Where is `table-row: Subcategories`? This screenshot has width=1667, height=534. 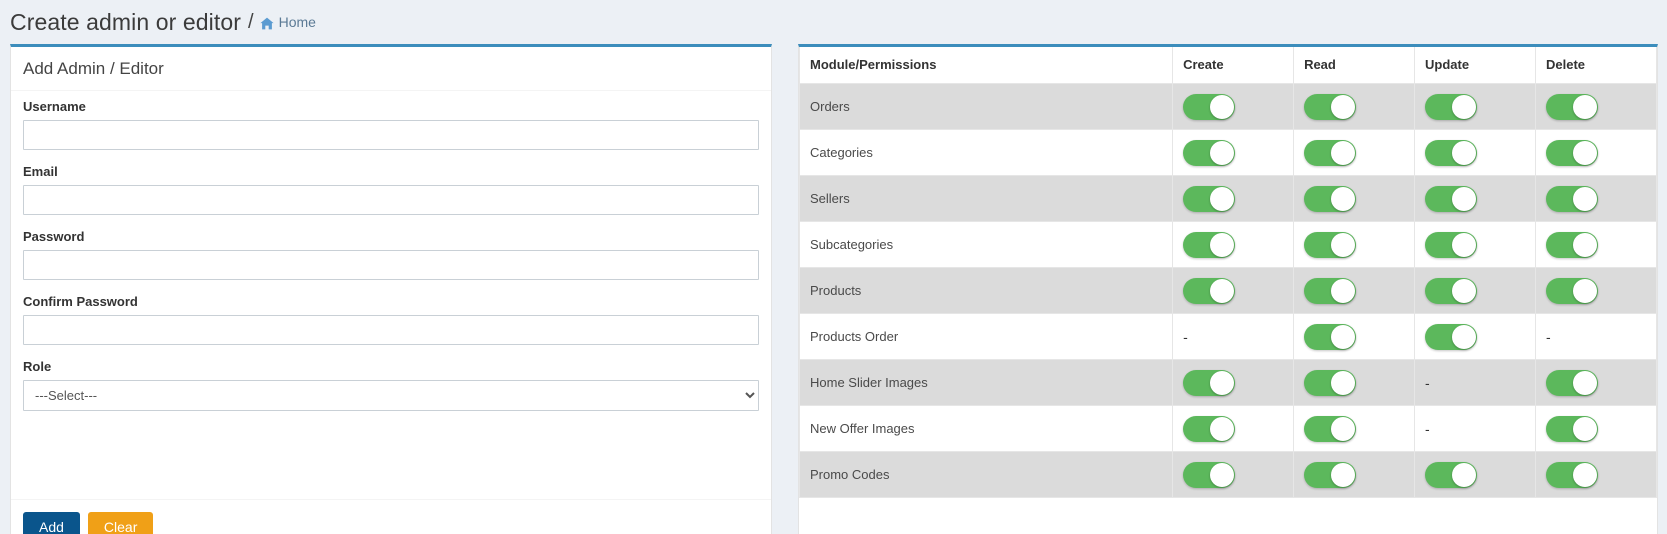
table-row: Subcategories is located at coordinates (1227, 244).